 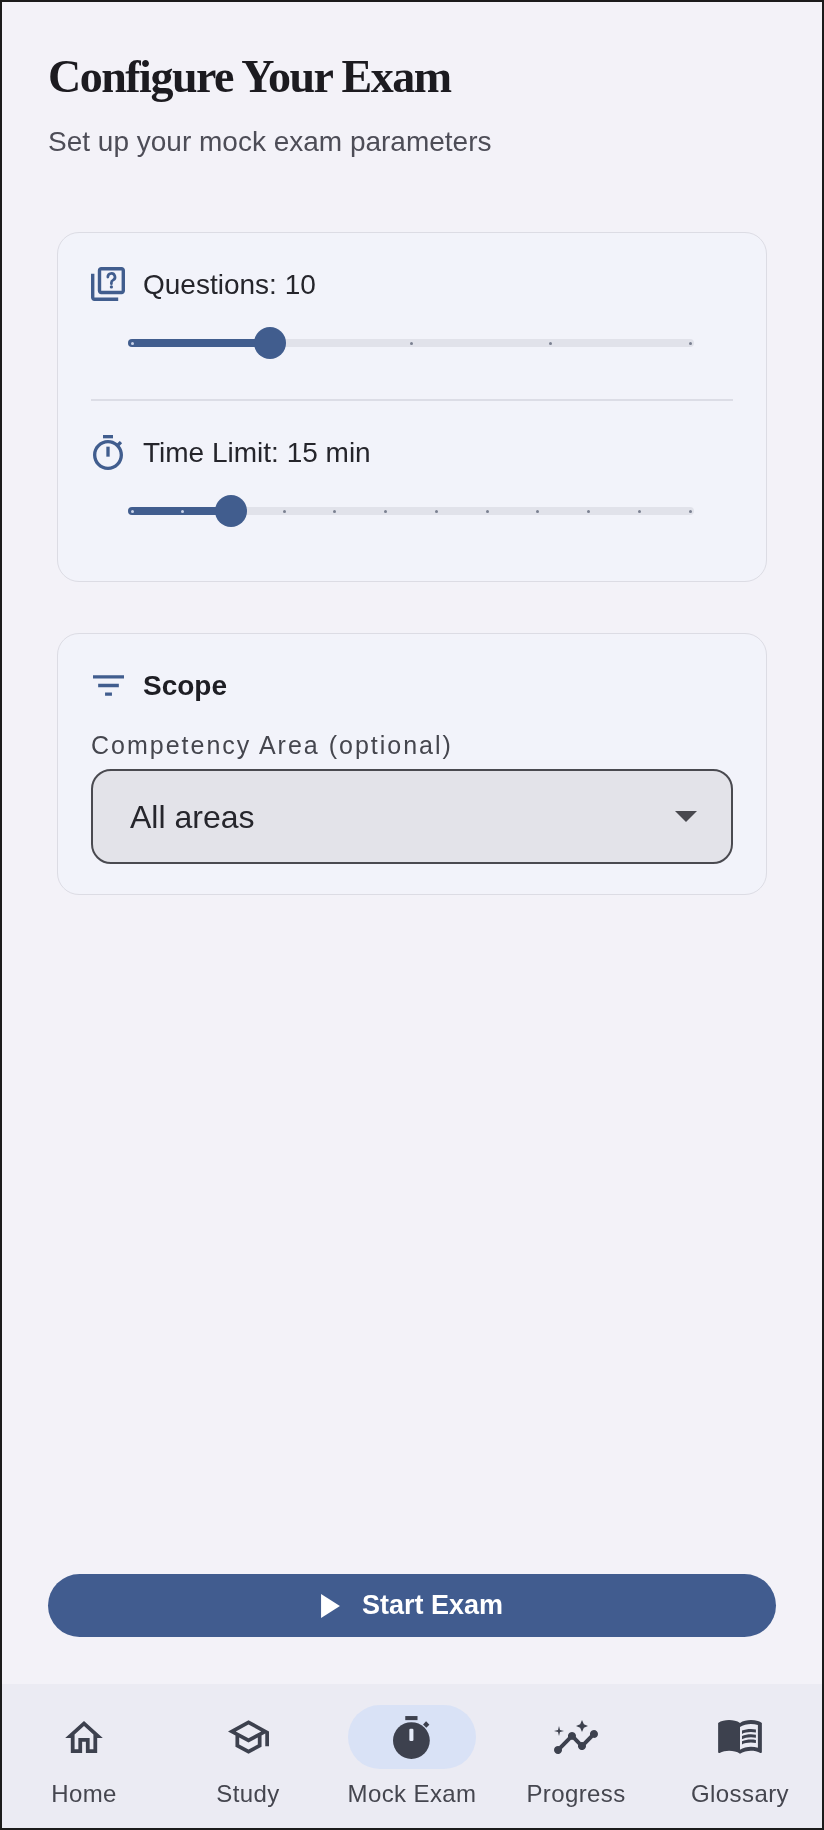 What do you see at coordinates (412, 817) in the screenshot?
I see `area-dropdown: All areas` at bounding box center [412, 817].